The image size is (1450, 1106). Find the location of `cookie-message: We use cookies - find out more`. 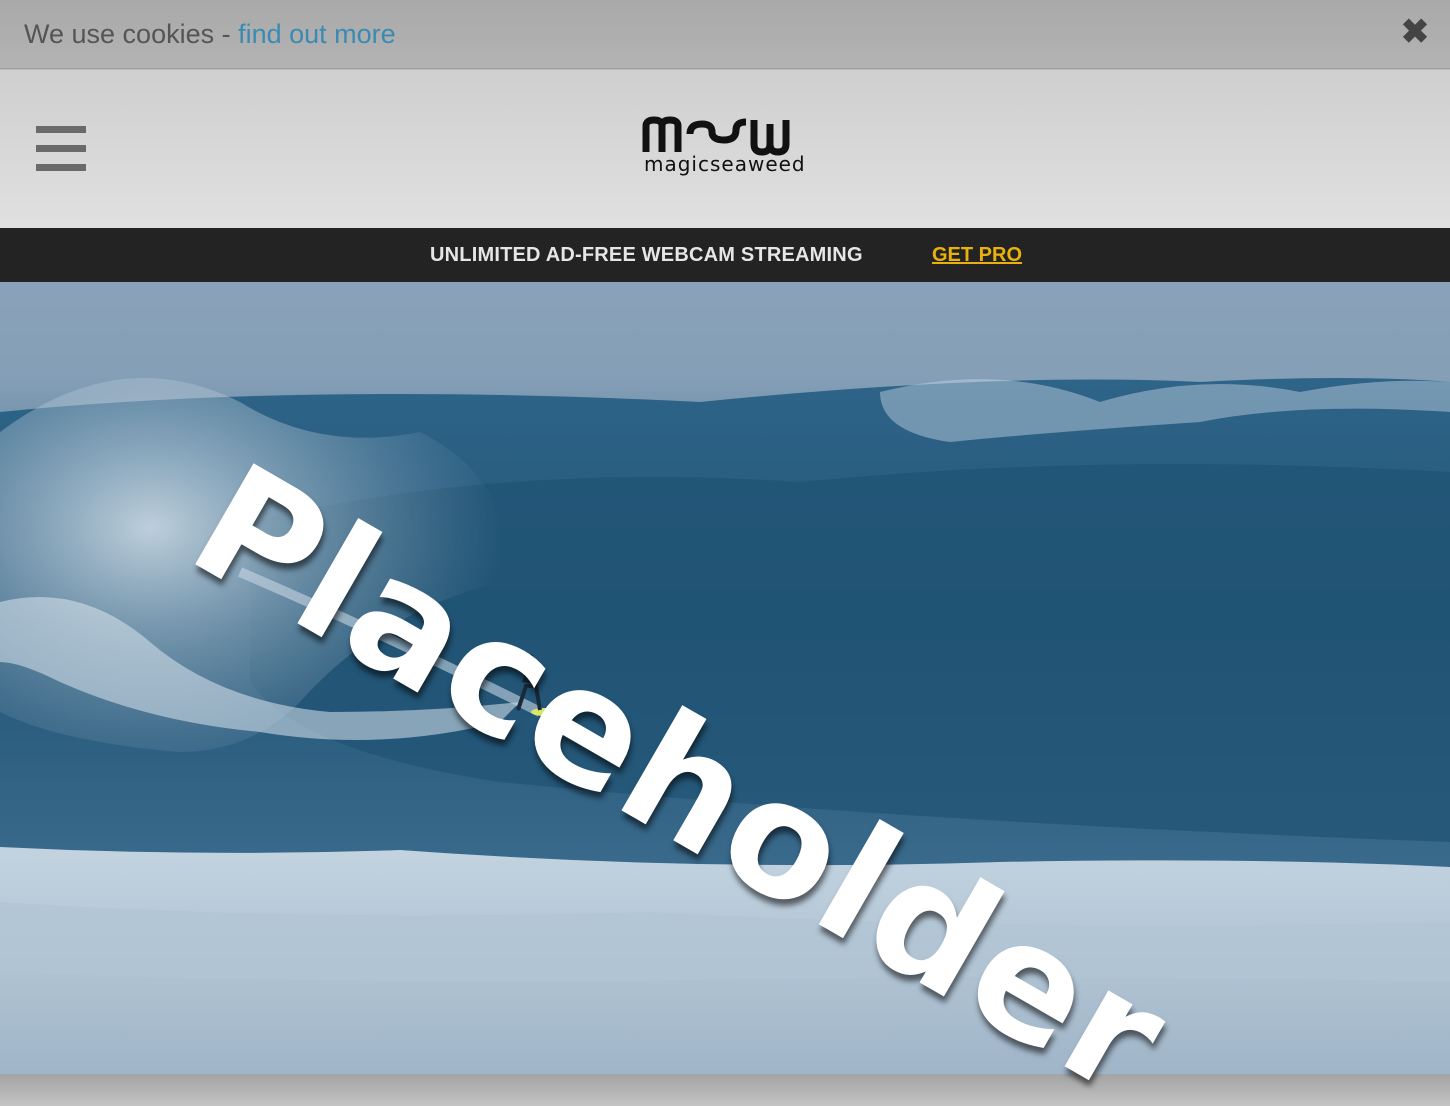

cookie-message: We use cookies - find out more is located at coordinates (210, 34).